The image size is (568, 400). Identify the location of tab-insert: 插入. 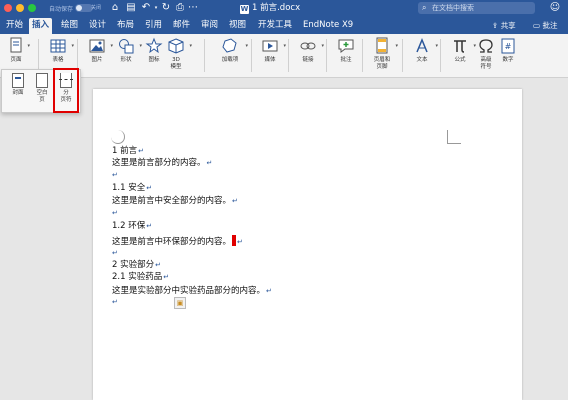
(41, 26).